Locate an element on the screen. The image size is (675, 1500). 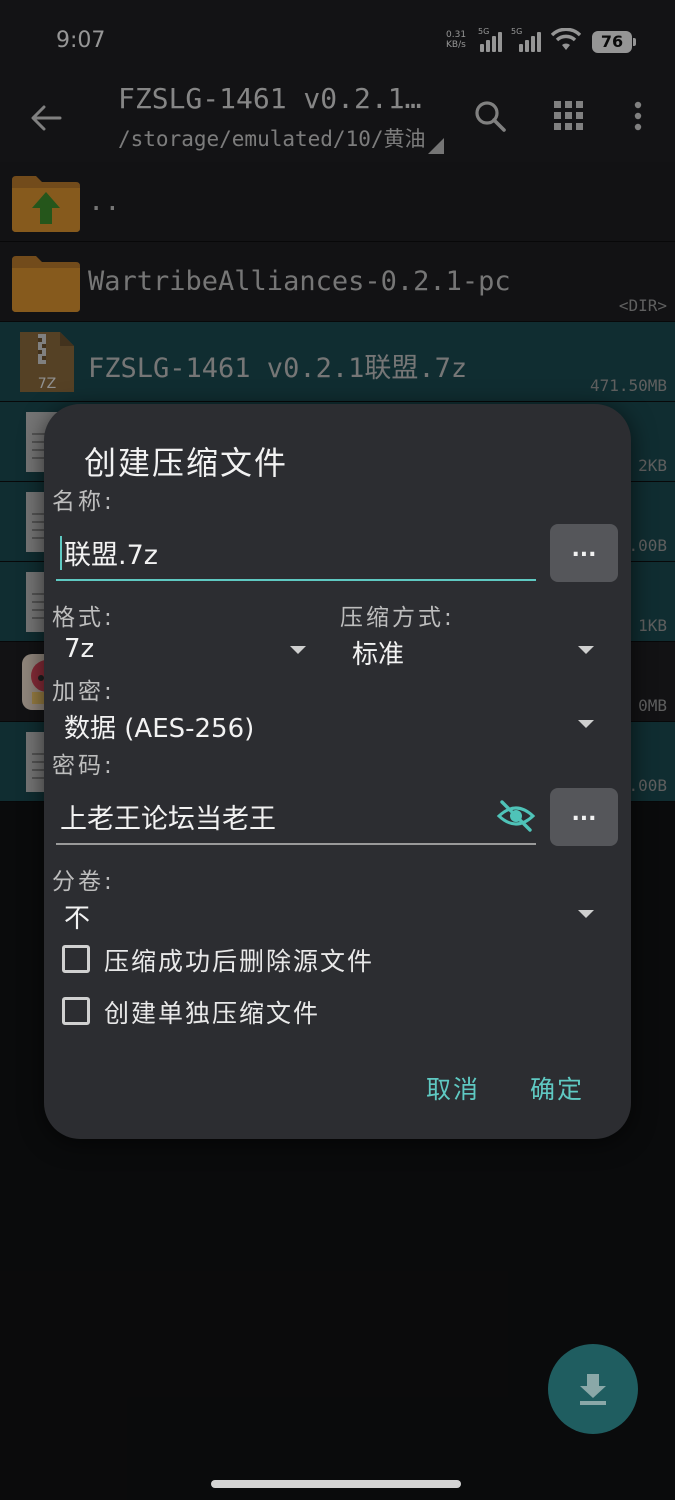
gesture-nav-handle is located at coordinates (336, 1484).